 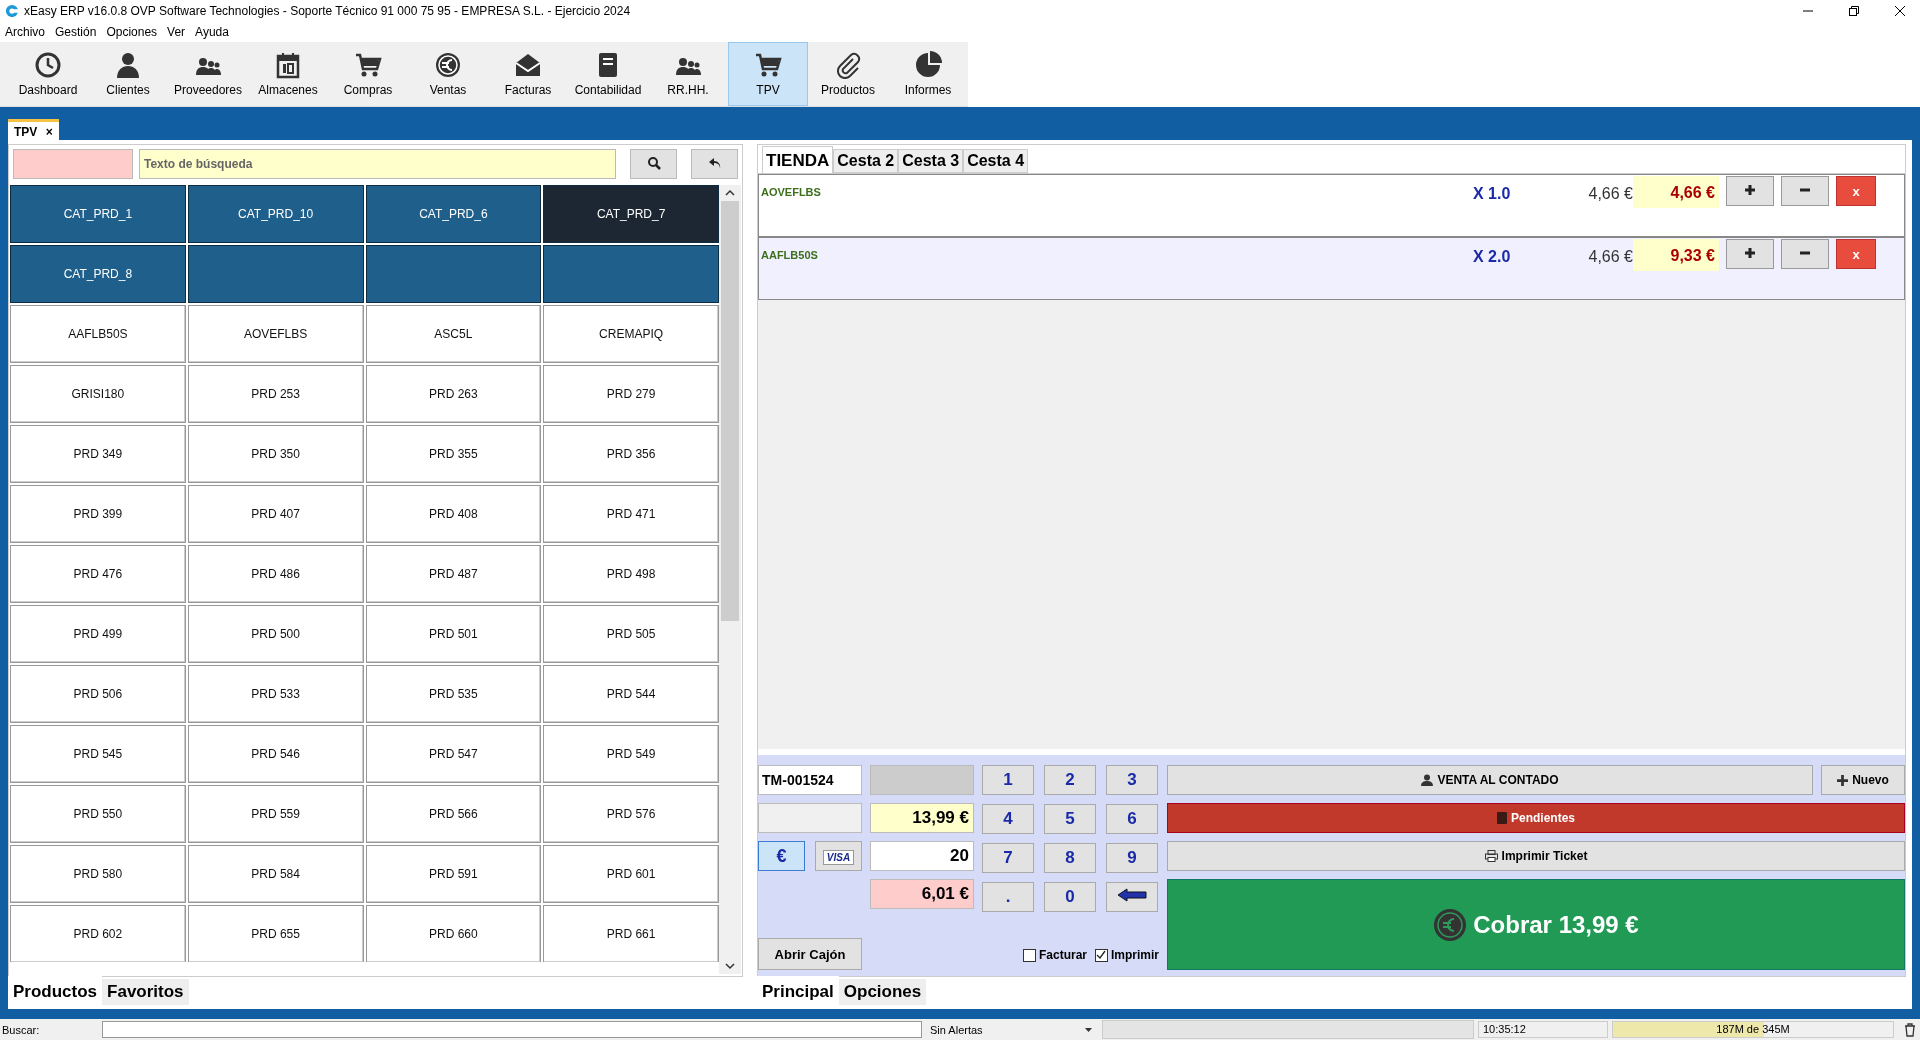 I want to click on product-button: PRD 356, so click(x=631, y=454).